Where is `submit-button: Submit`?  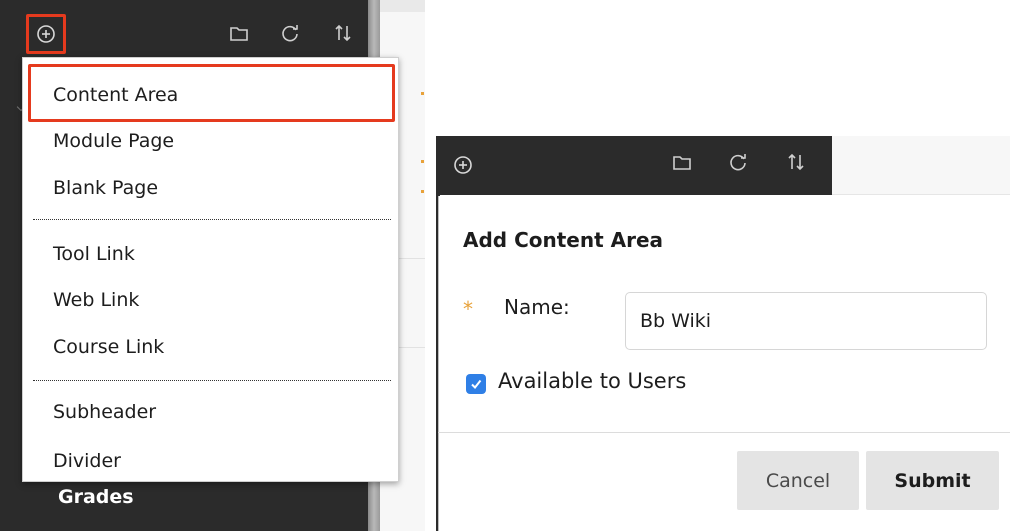
submit-button: Submit is located at coordinates (932, 480).